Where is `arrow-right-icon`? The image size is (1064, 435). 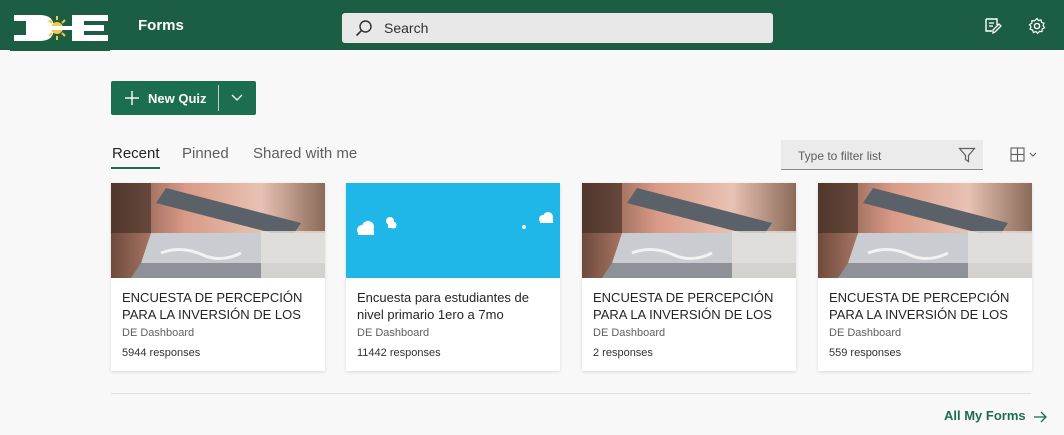 arrow-right-icon is located at coordinates (1041, 417).